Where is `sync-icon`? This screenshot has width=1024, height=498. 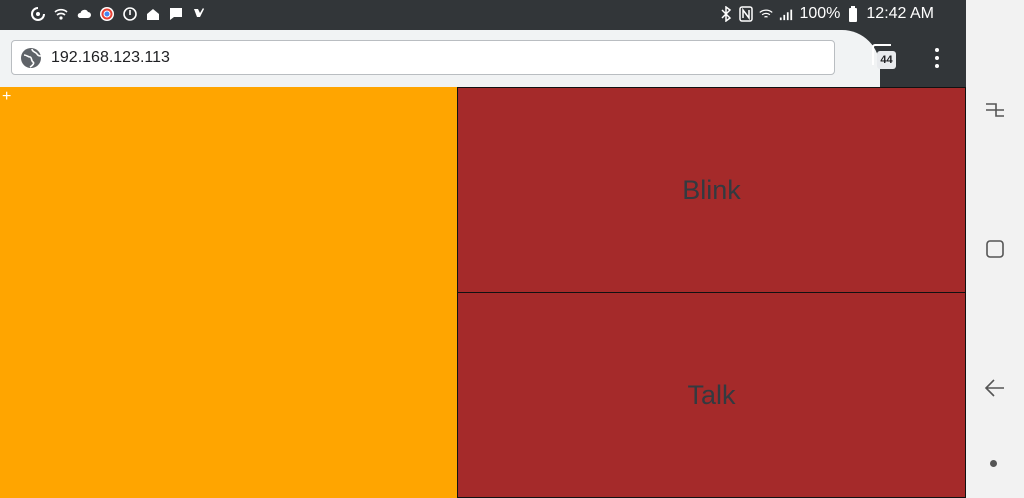 sync-icon is located at coordinates (38, 14).